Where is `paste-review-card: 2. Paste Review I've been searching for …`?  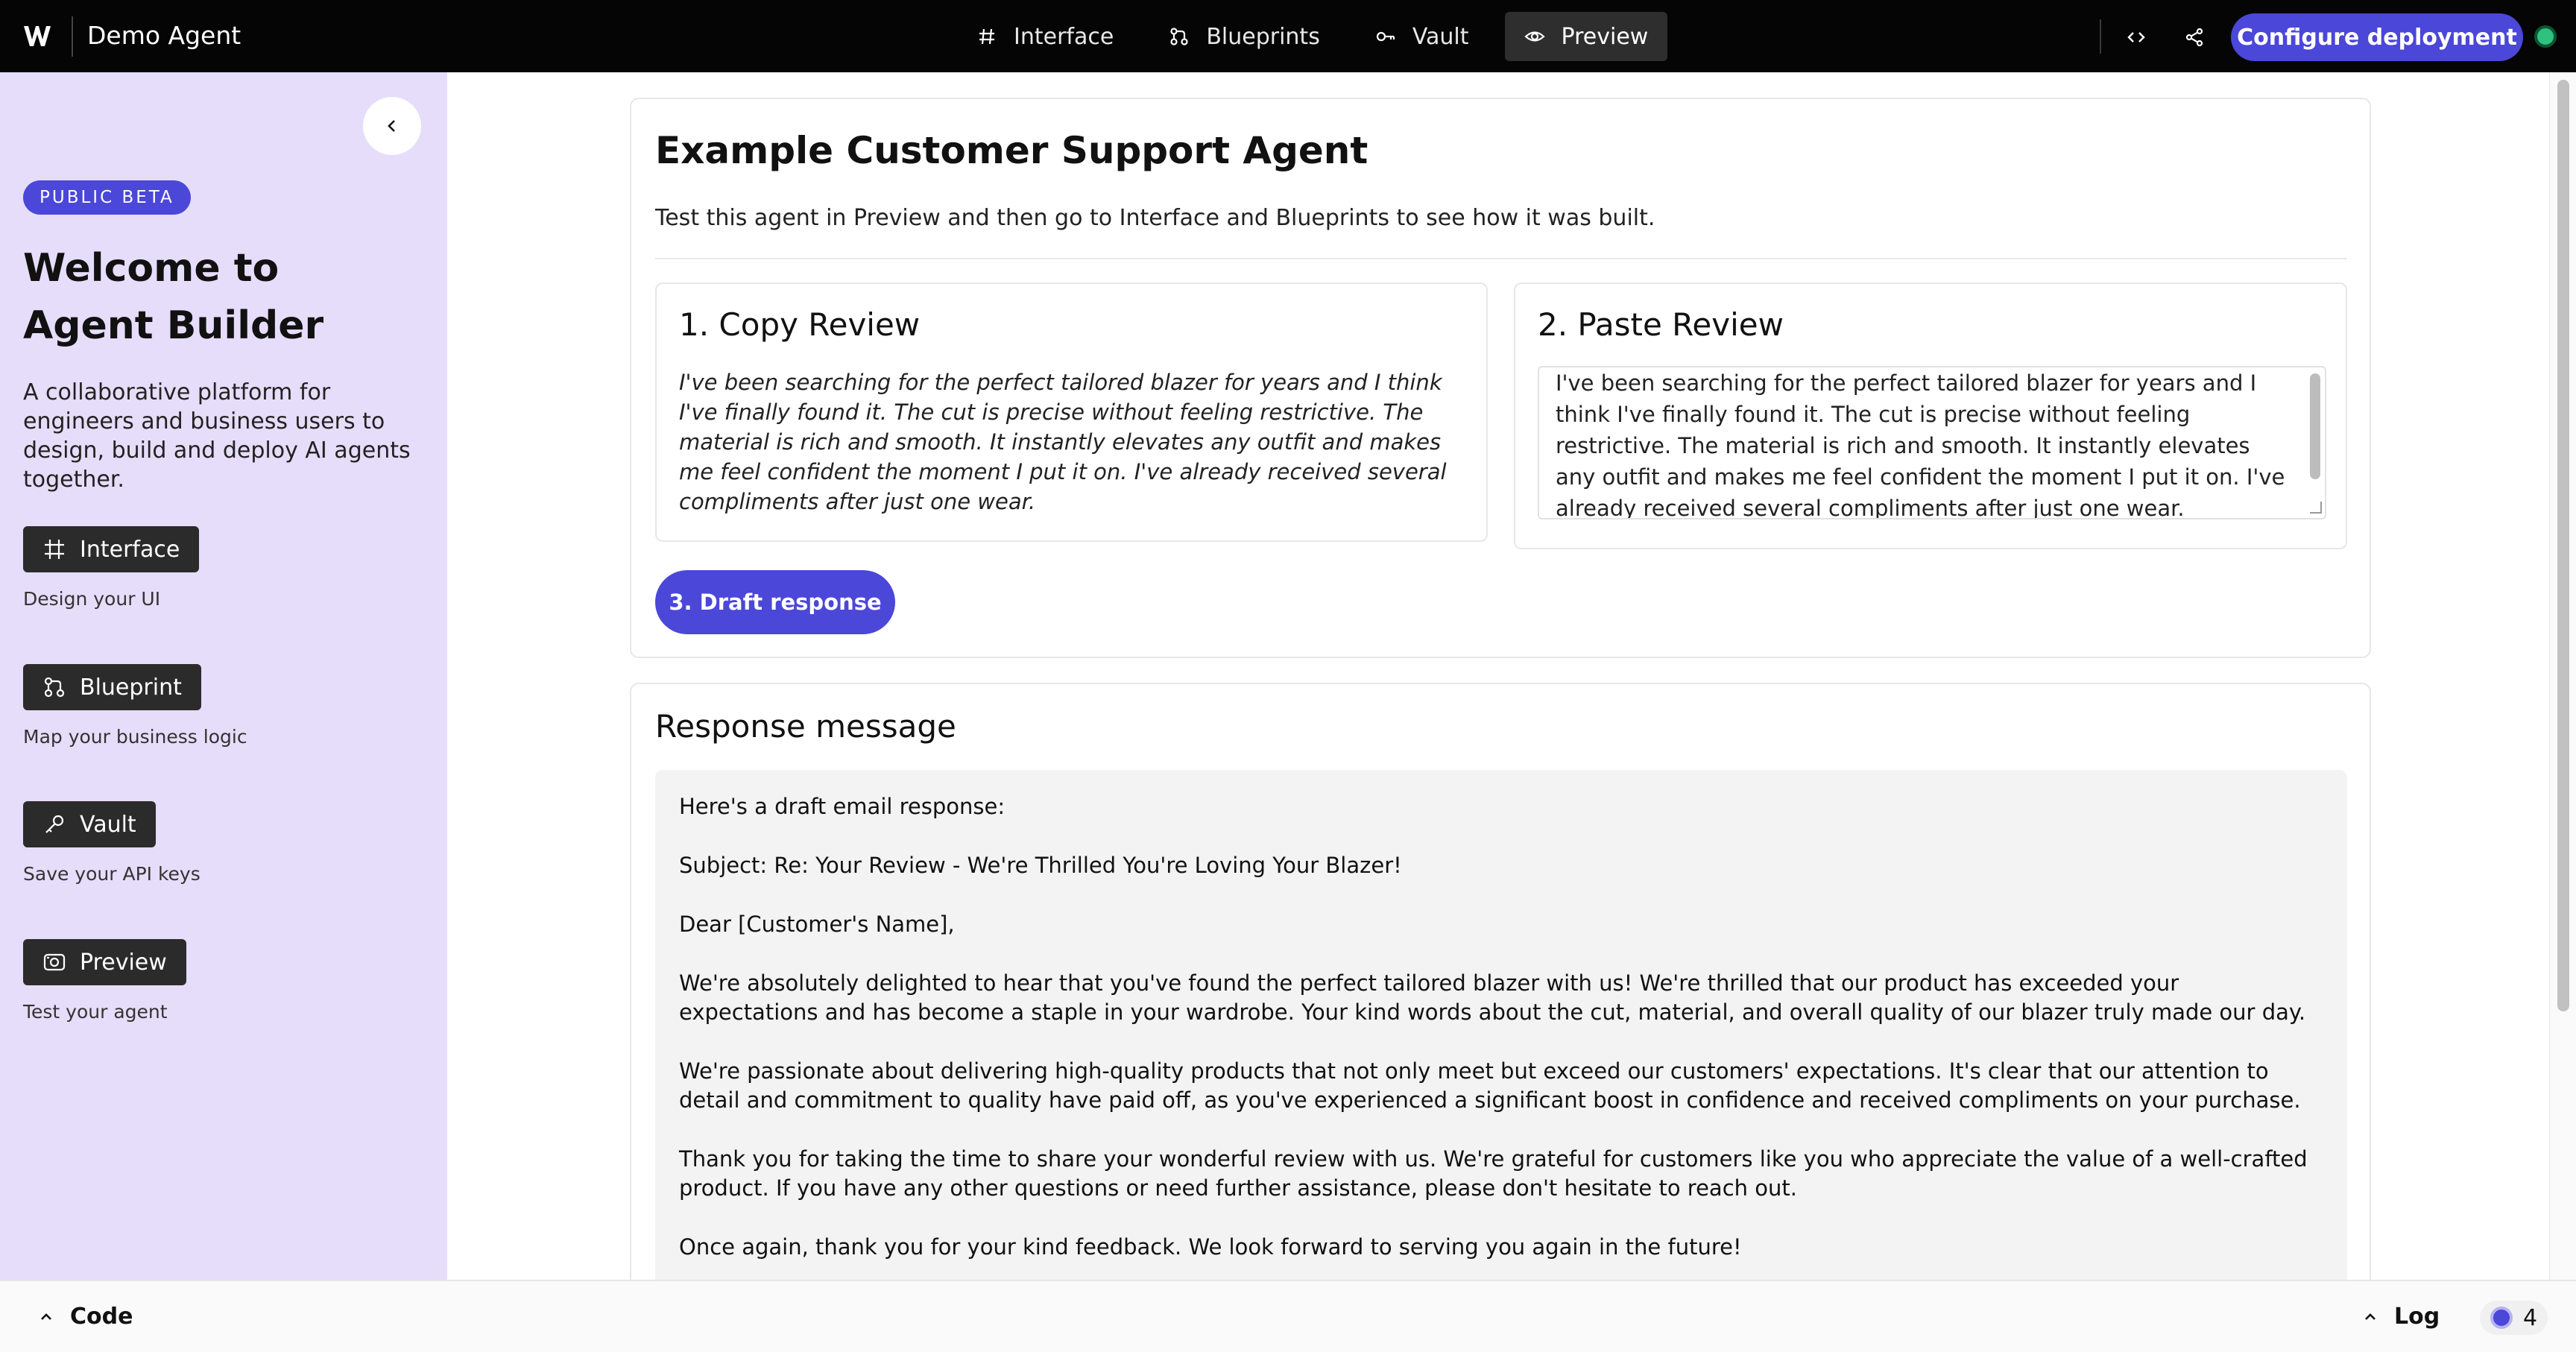
paste-review-card: 2. Paste Review I've been searching for … is located at coordinates (1930, 415).